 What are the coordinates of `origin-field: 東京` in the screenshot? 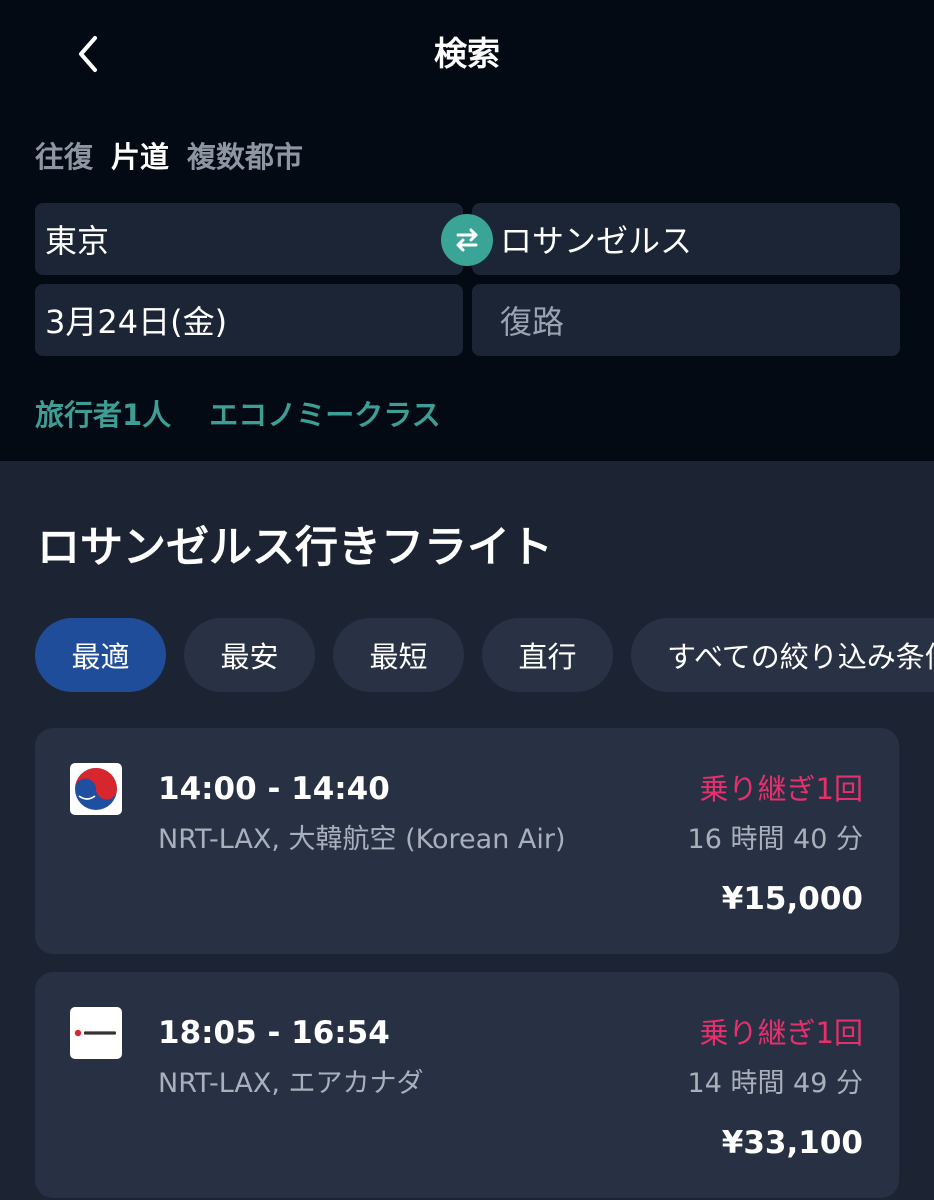 It's located at (249, 239).